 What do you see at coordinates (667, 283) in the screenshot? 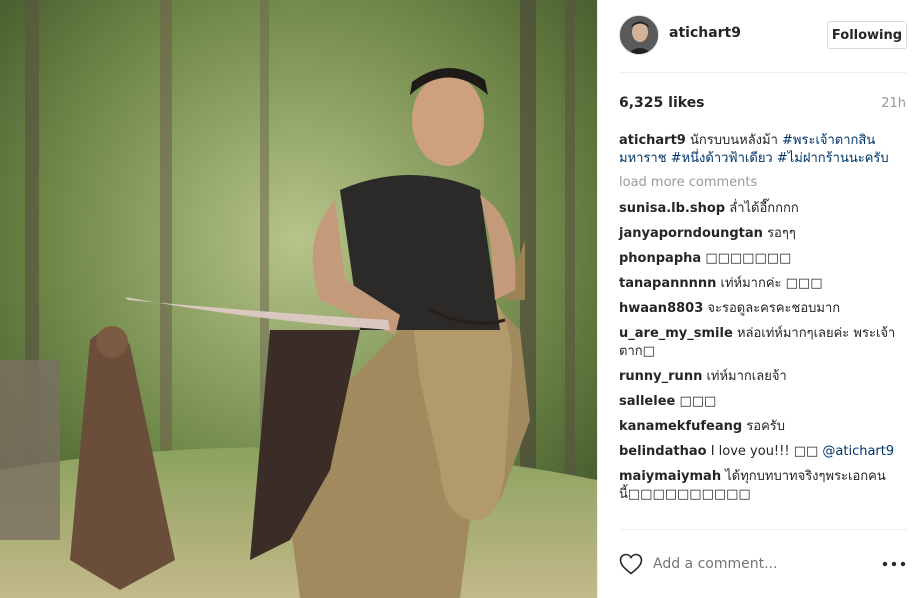
I see `comment-user: tanapannnnn` at bounding box center [667, 283].